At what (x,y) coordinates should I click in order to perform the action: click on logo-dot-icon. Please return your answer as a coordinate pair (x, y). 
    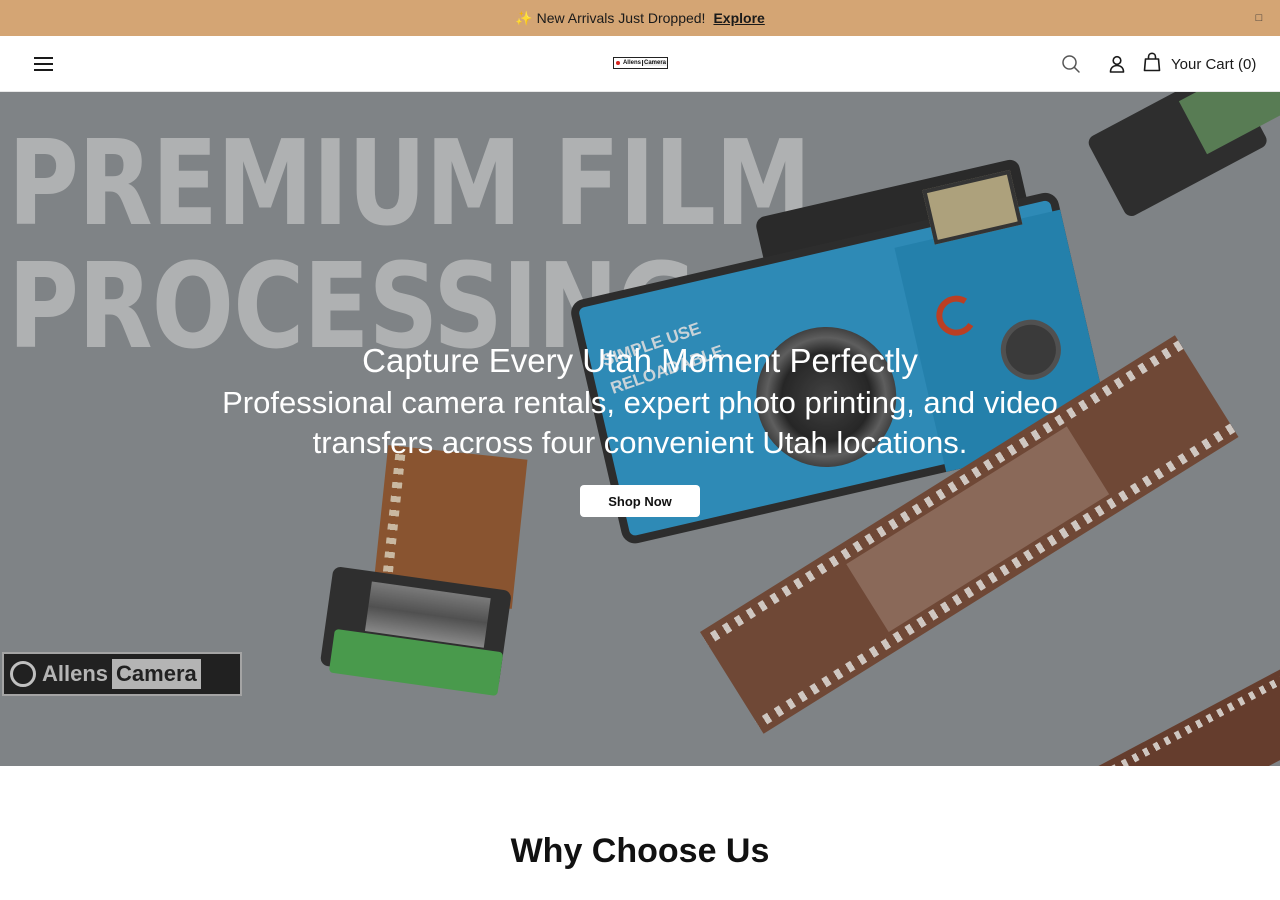
    Looking at the image, I should click on (618, 63).